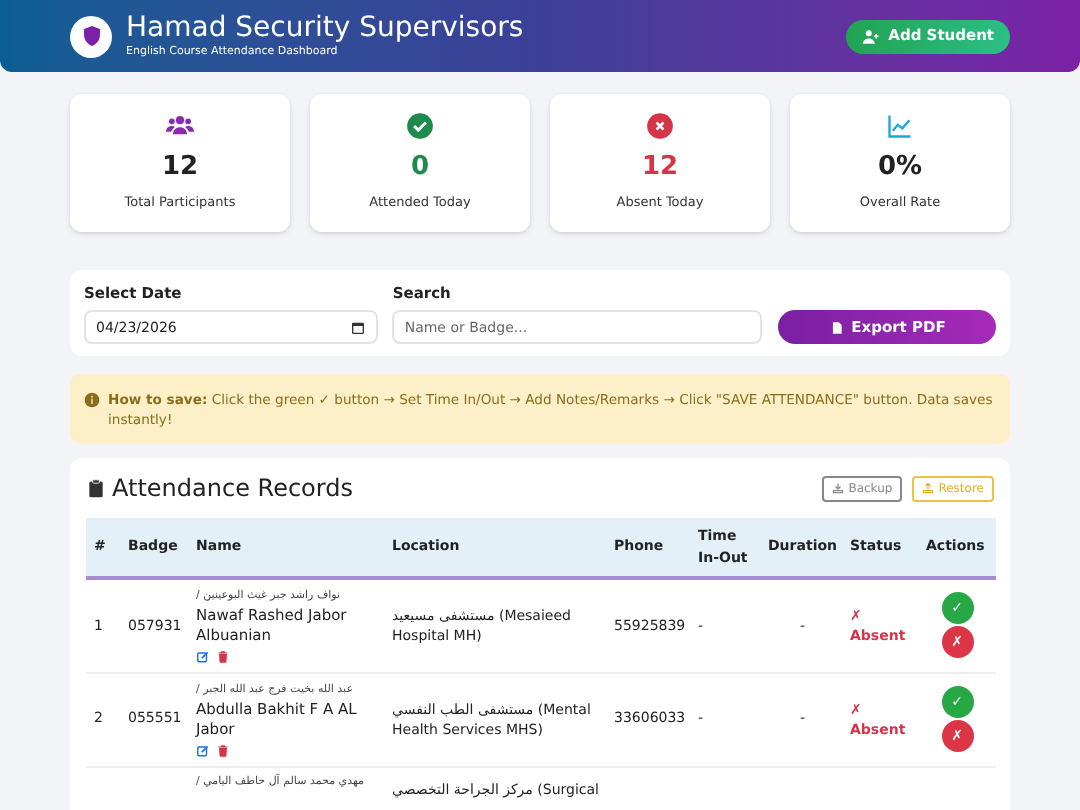 The height and width of the screenshot is (810, 1080). What do you see at coordinates (900, 126) in the screenshot?
I see `line-chart-icon` at bounding box center [900, 126].